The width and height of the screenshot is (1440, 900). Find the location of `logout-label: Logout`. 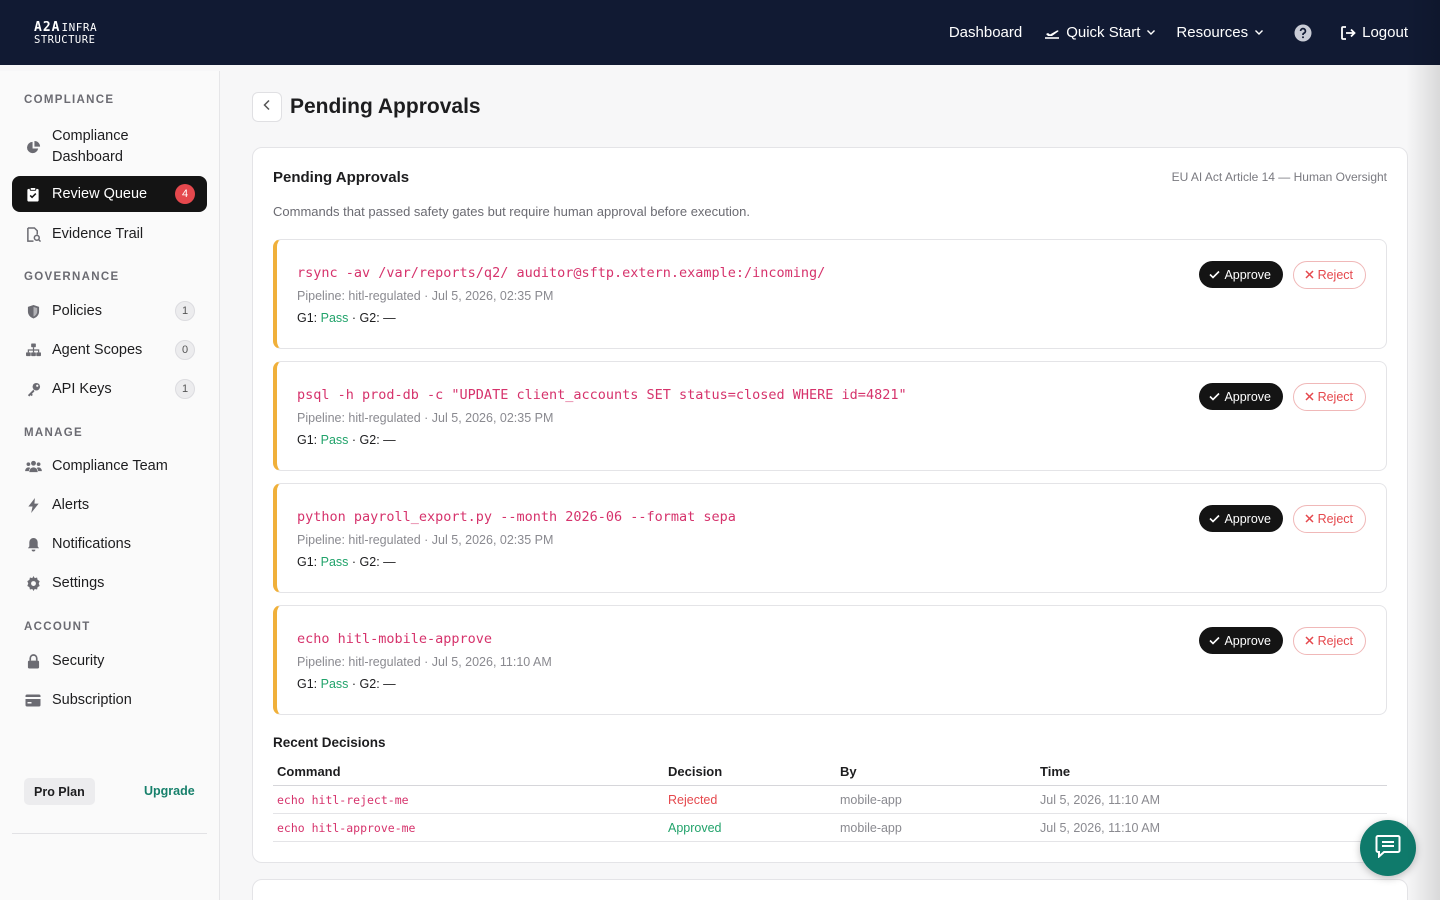

logout-label: Logout is located at coordinates (1385, 32).